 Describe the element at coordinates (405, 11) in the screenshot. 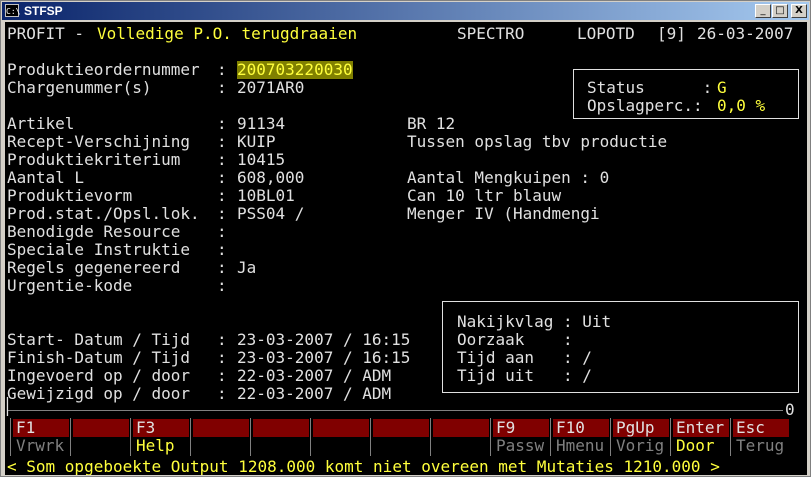

I see `title-bar: C:\ STFSP _ □ X` at that location.